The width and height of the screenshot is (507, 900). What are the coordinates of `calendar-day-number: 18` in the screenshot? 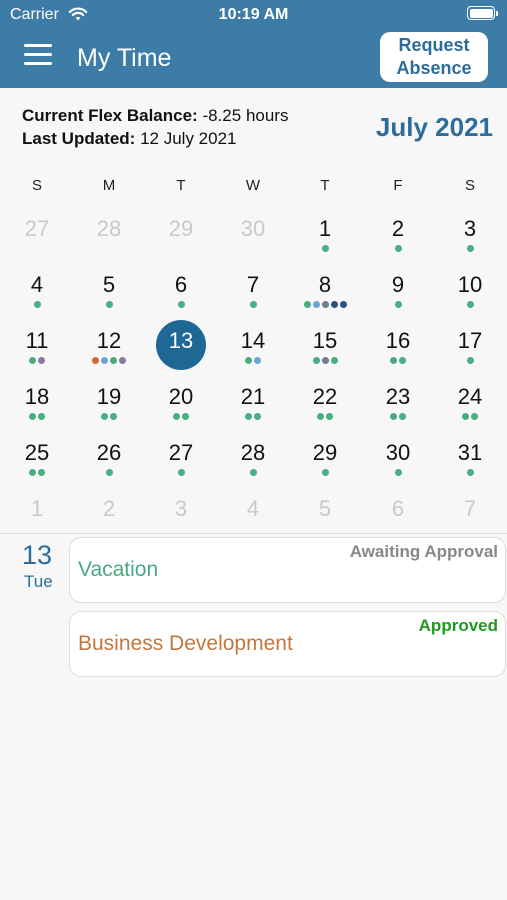 It's located at (37, 396).